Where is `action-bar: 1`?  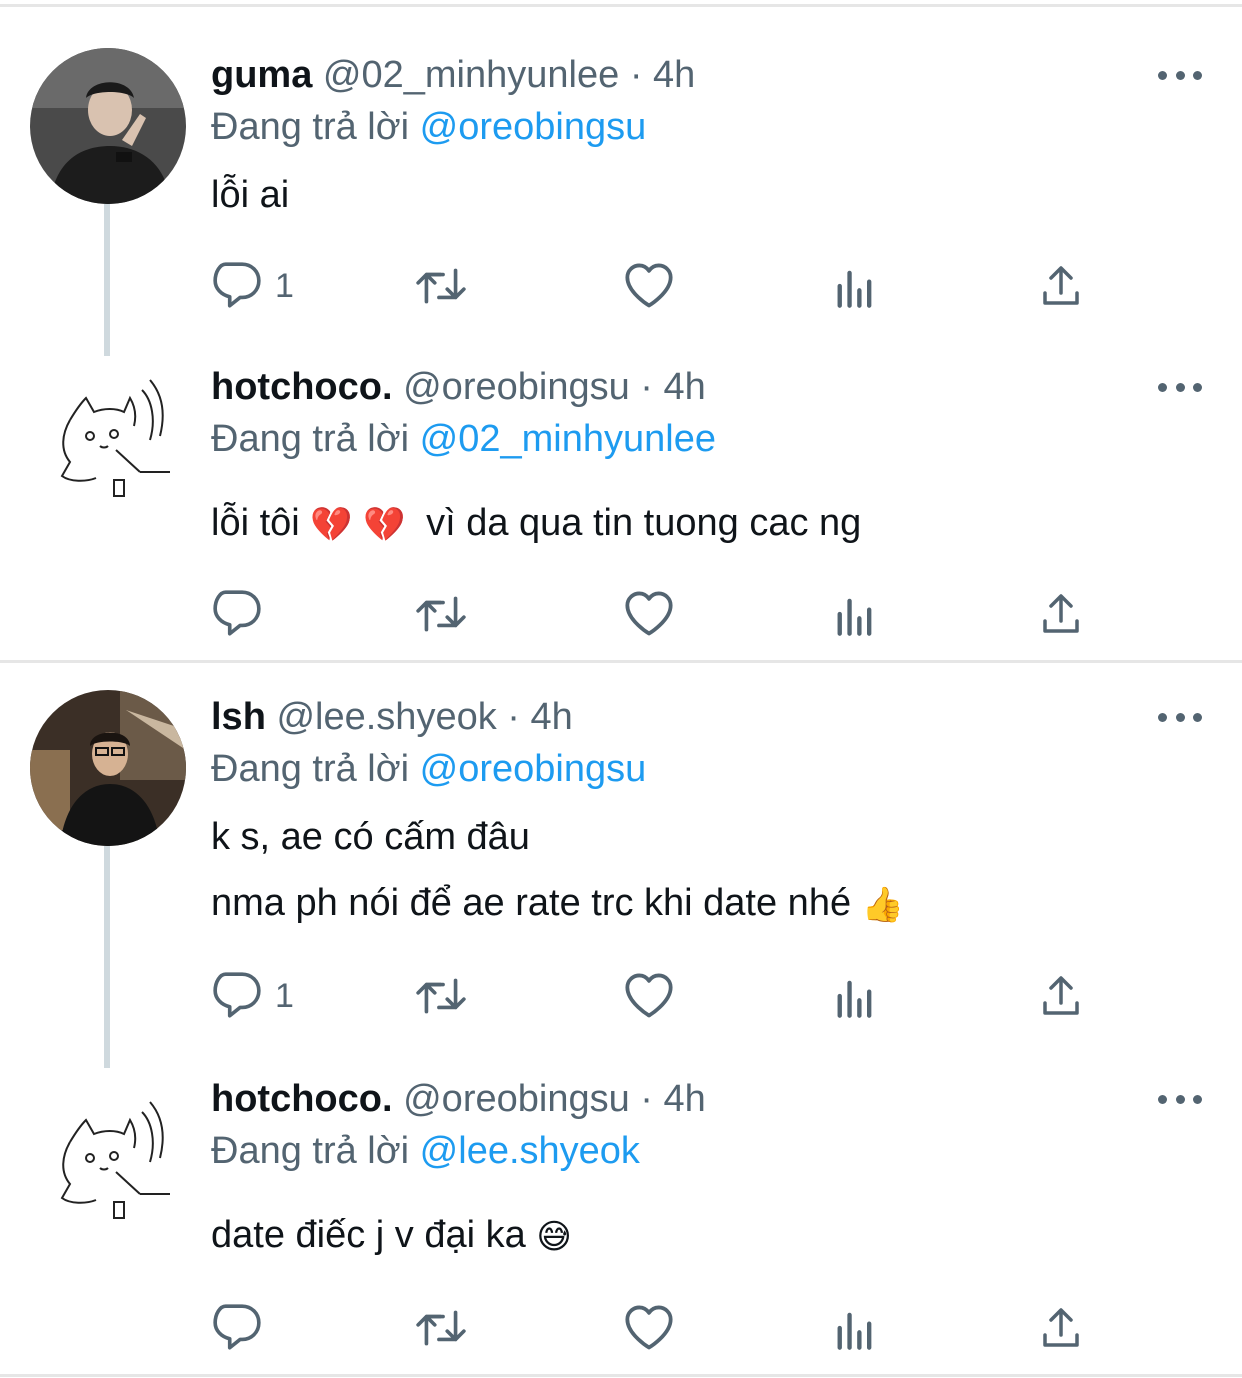 action-bar: 1 is located at coordinates (651, 996).